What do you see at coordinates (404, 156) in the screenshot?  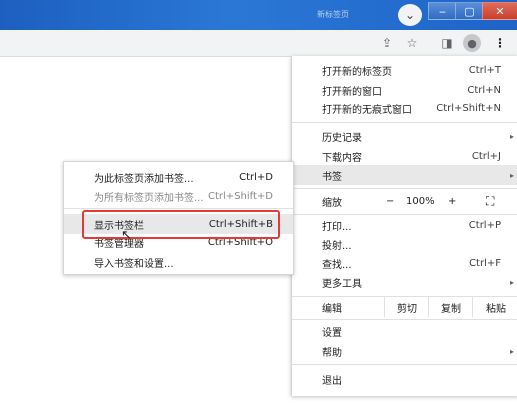 I see `menu-item-downloads: 下载内容 Ctrl+J` at bounding box center [404, 156].